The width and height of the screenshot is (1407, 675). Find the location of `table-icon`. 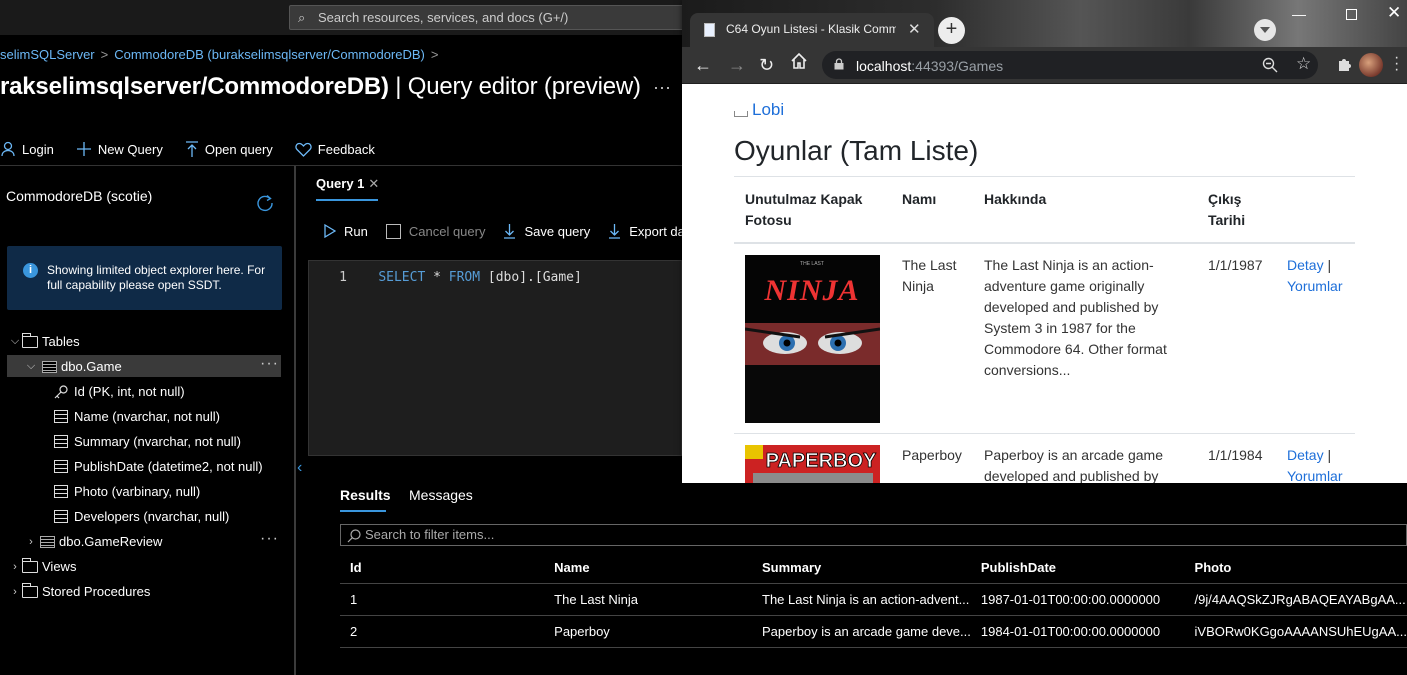

table-icon is located at coordinates (49, 366).